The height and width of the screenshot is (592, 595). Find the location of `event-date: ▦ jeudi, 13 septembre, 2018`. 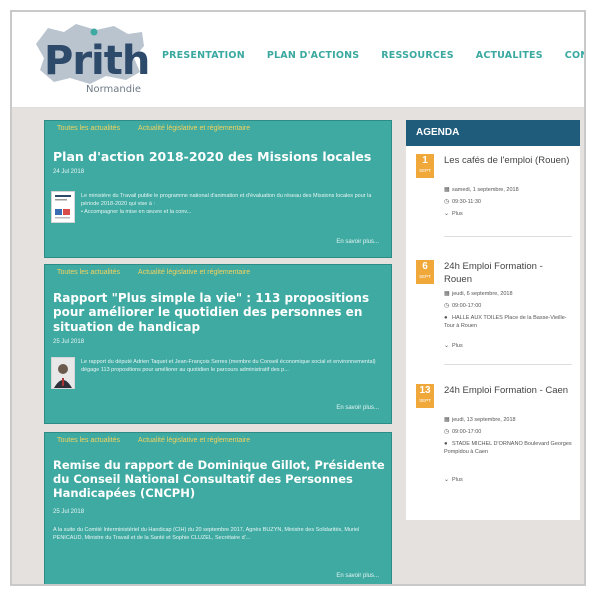

event-date: ▦ jeudi, 13 septembre, 2018 is located at coordinates (508, 420).